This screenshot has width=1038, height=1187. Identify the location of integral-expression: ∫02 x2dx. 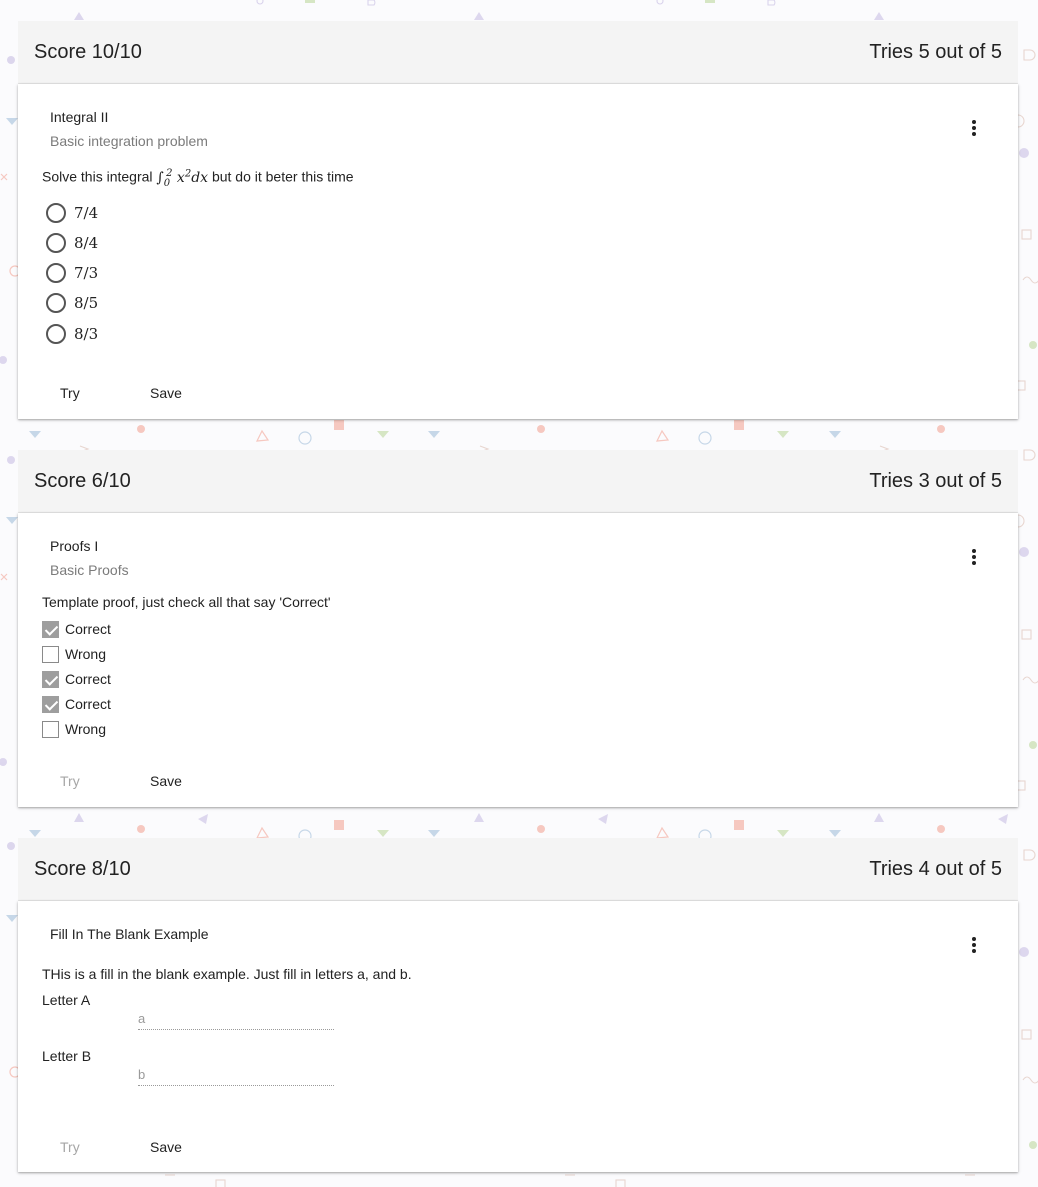
(182, 178).